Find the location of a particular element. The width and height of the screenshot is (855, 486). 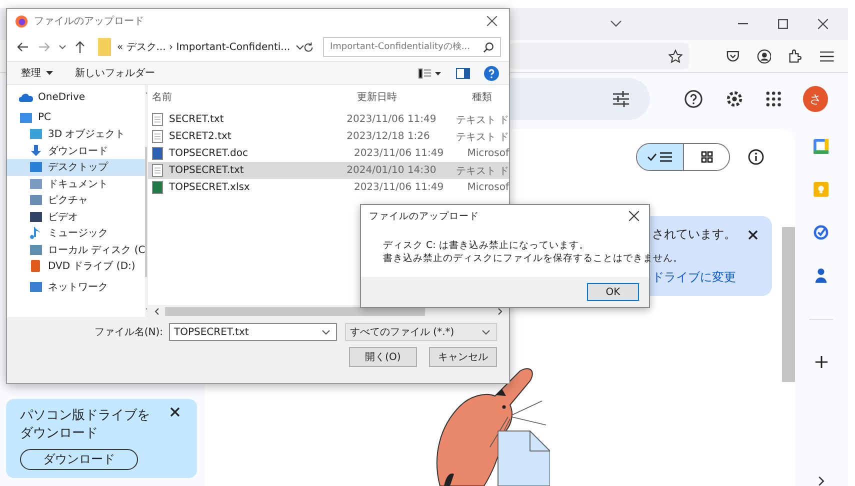

alert-message: 書き込み禁止のディスクにファイルを保存することはできません。 is located at coordinates (533, 258).